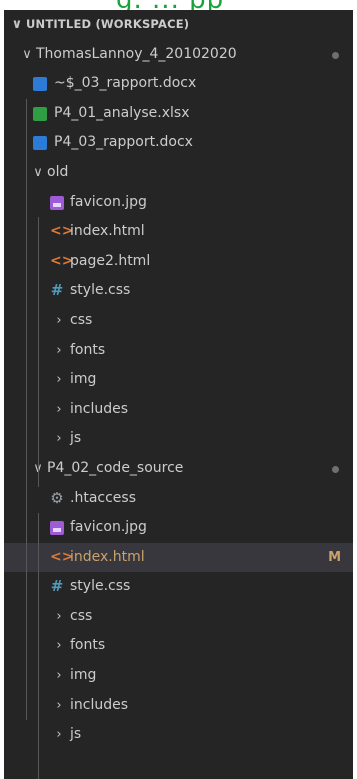 Image resolution: width=357 pixels, height=779 pixels. I want to click on excel-icon, so click(40, 113).